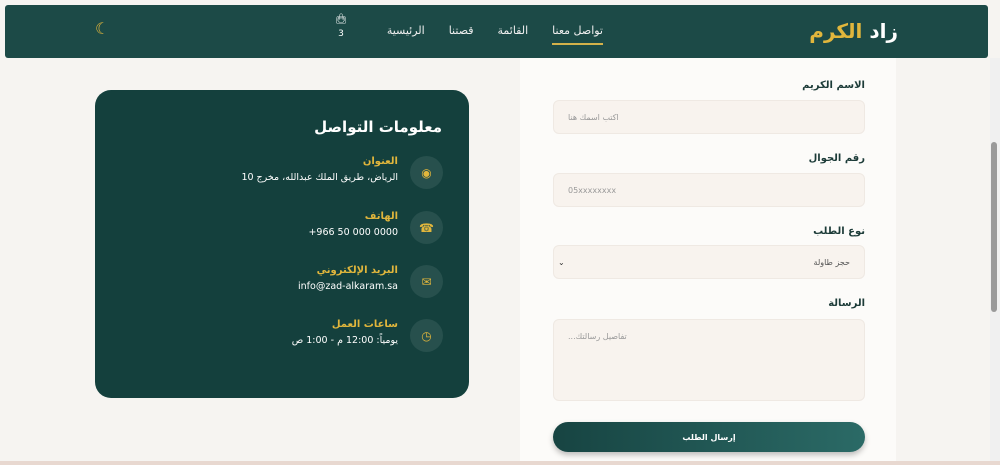 The image size is (1000, 465). I want to click on request-type-value: حجز طاولة, so click(831, 262).